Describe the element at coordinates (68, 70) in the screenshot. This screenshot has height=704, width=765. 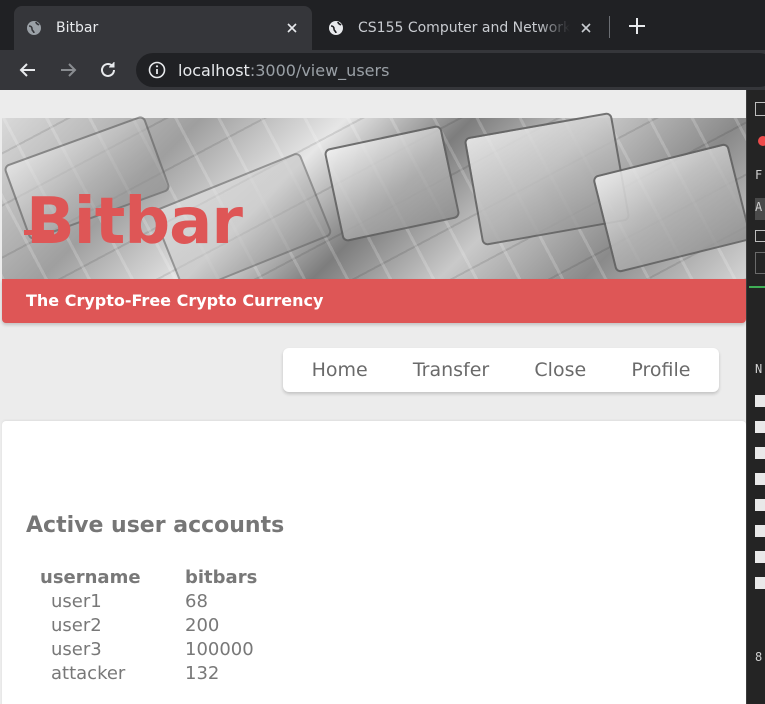
I see `forward-arrow-icon` at that location.